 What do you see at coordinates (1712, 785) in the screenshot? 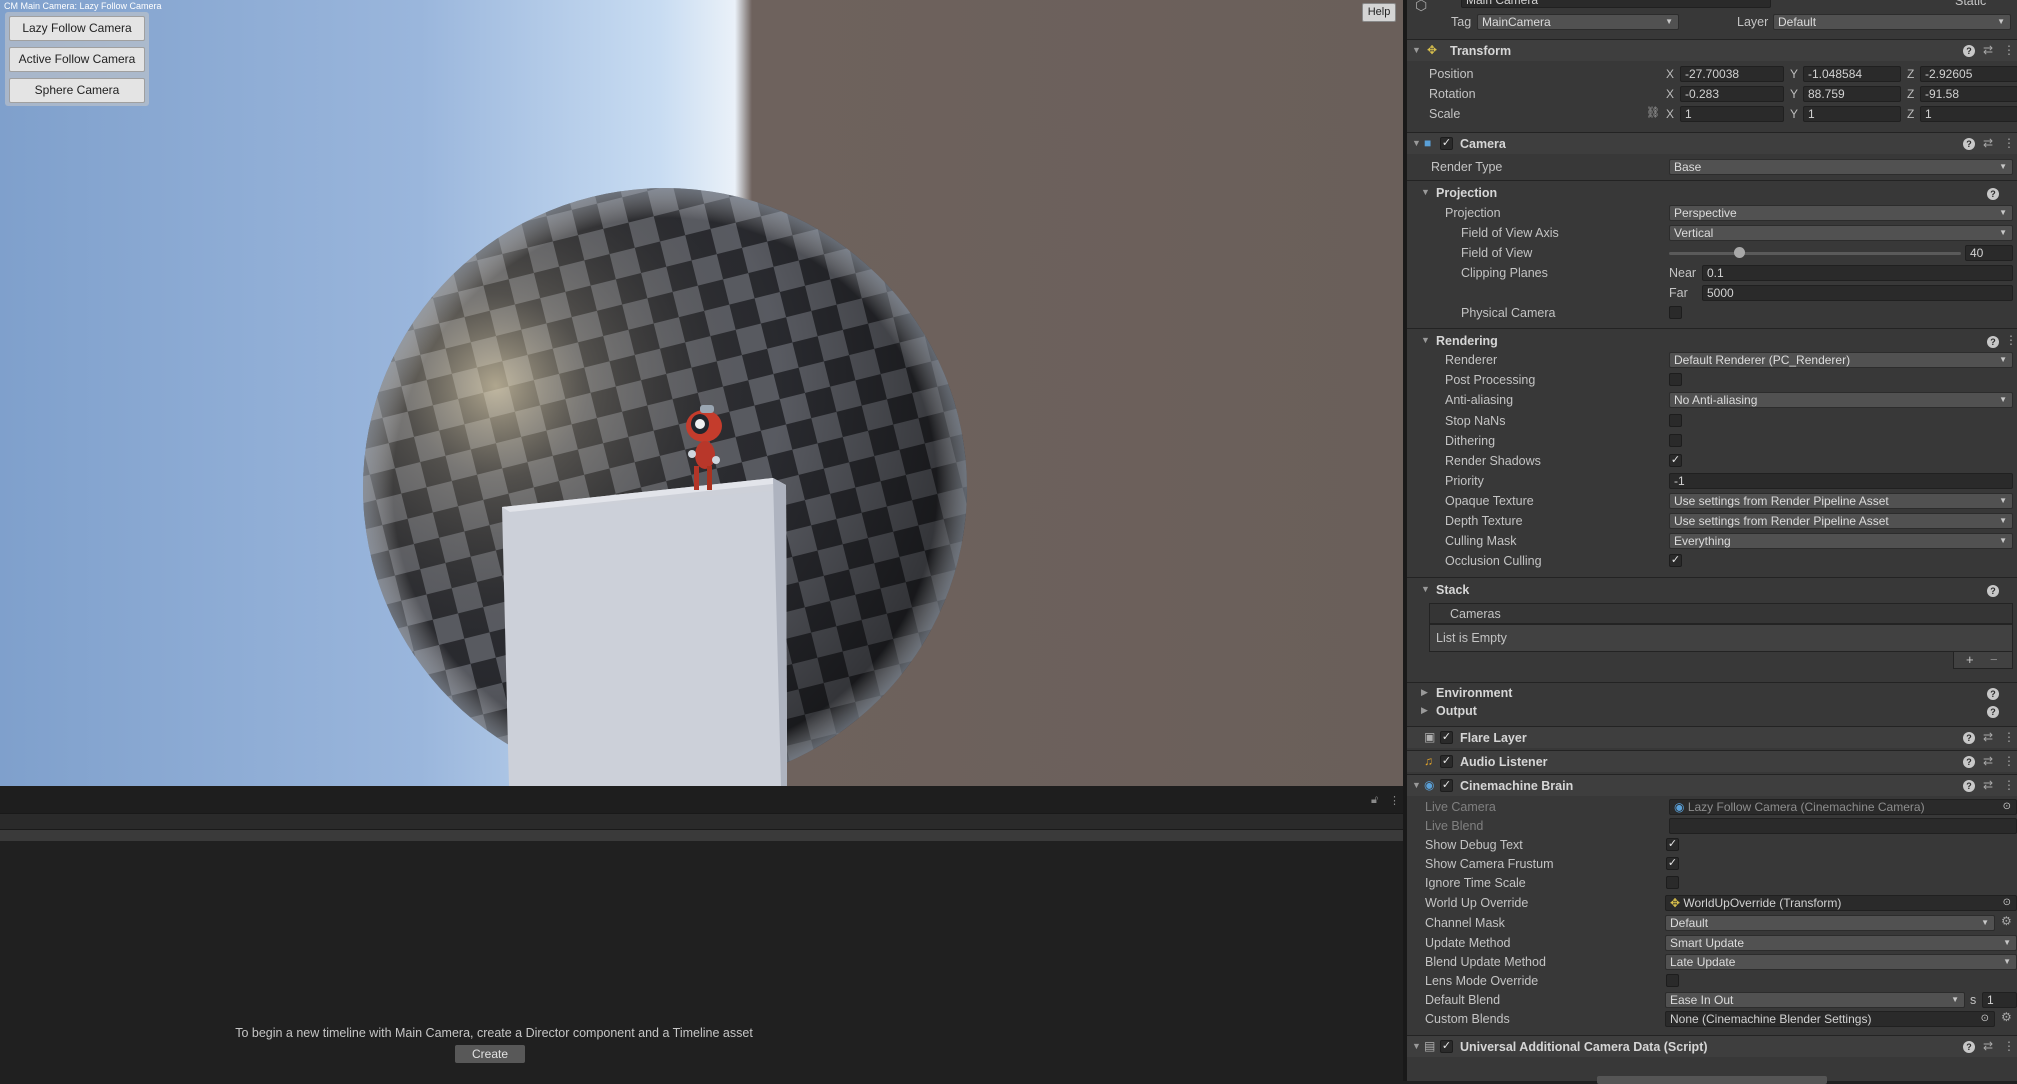
I see `cinemachine-brain-header: ▼ ◉ ✓ Cinemachine Brain ? ⇄ ⋮` at bounding box center [1712, 785].